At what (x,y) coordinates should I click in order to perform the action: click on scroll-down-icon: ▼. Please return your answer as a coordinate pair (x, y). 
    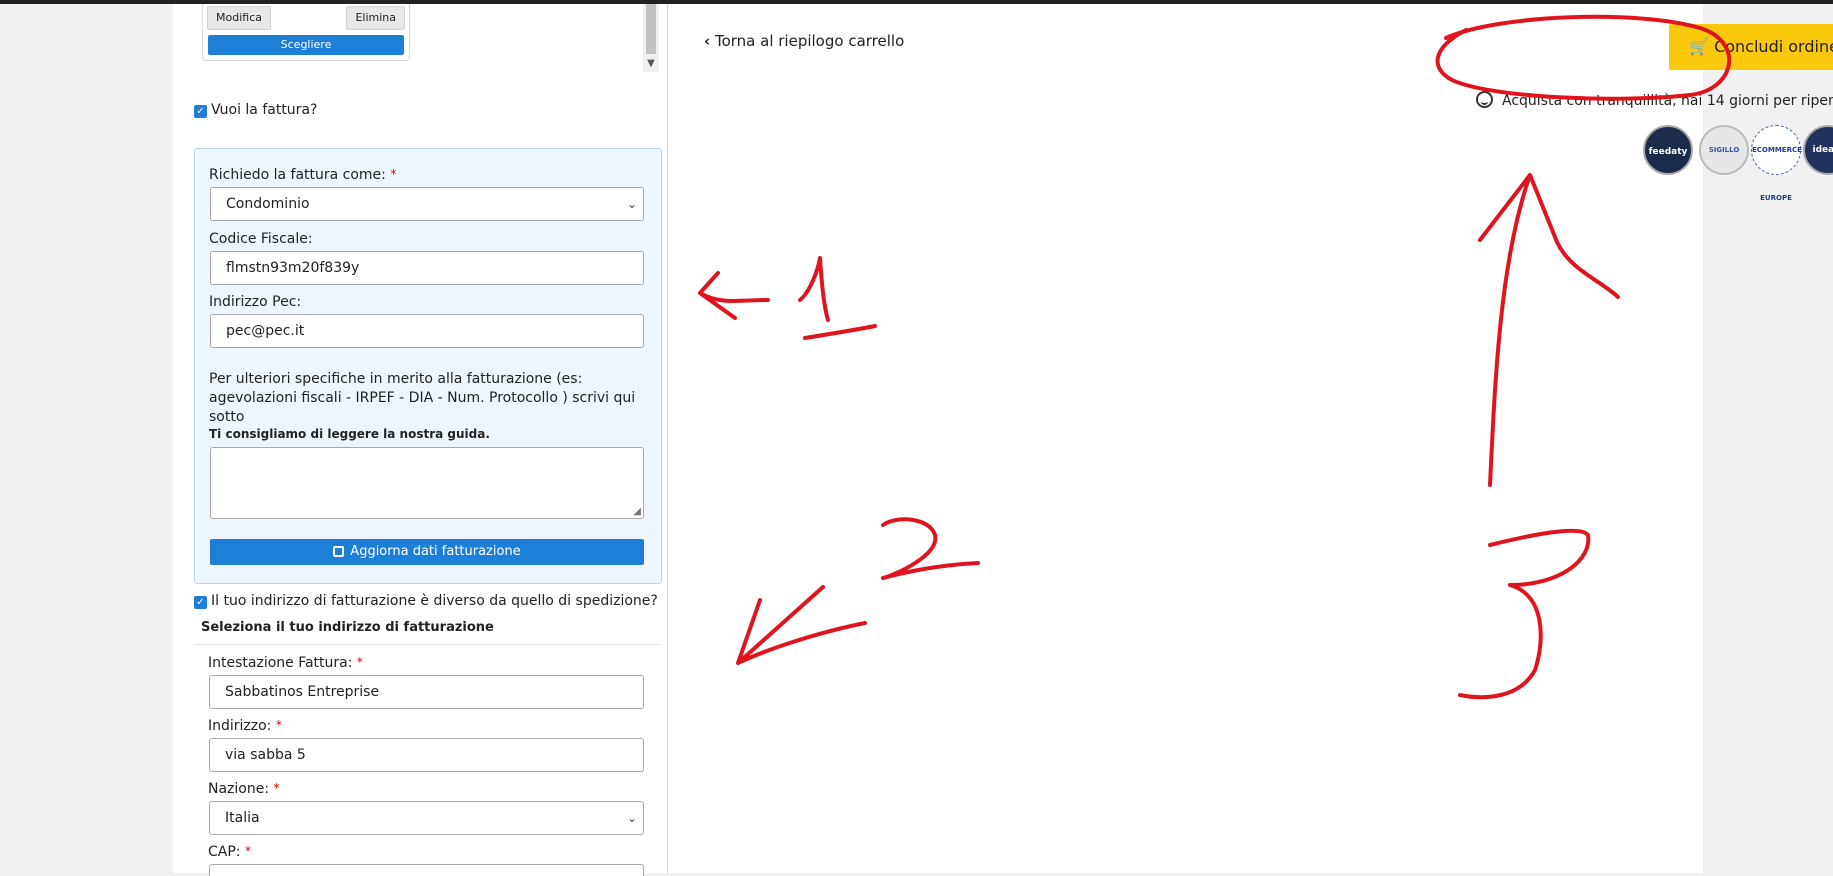
    Looking at the image, I should click on (651, 64).